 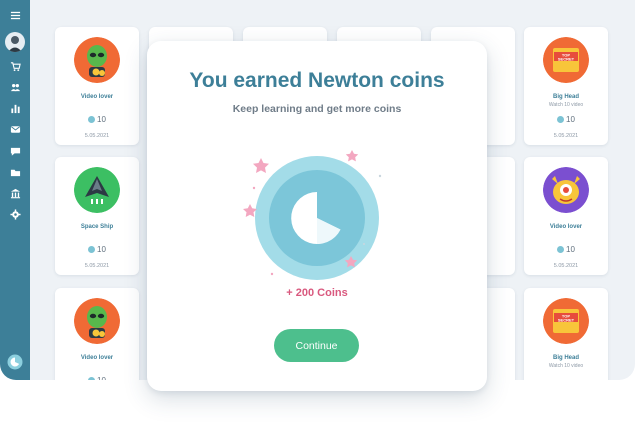 What do you see at coordinates (97, 216) in the screenshot?
I see `badge-card: Space Ship 10 5.05.2021` at bounding box center [97, 216].